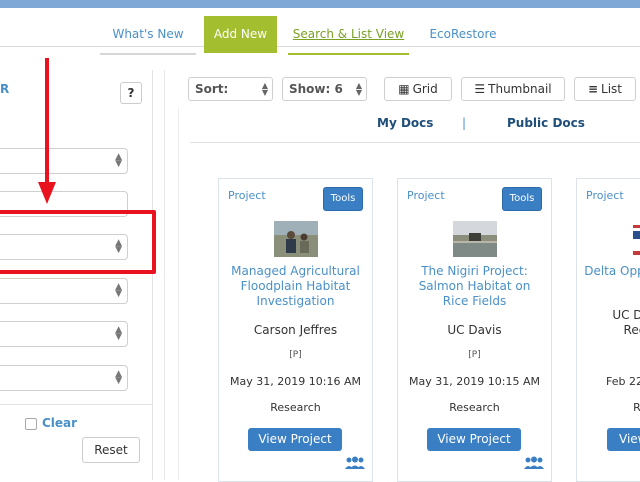 Image resolution: width=640 pixels, height=482 pixels. Describe the element at coordinates (474, 381) in the screenshot. I see `project-date: May 31, 2019 10:15 AM` at that location.